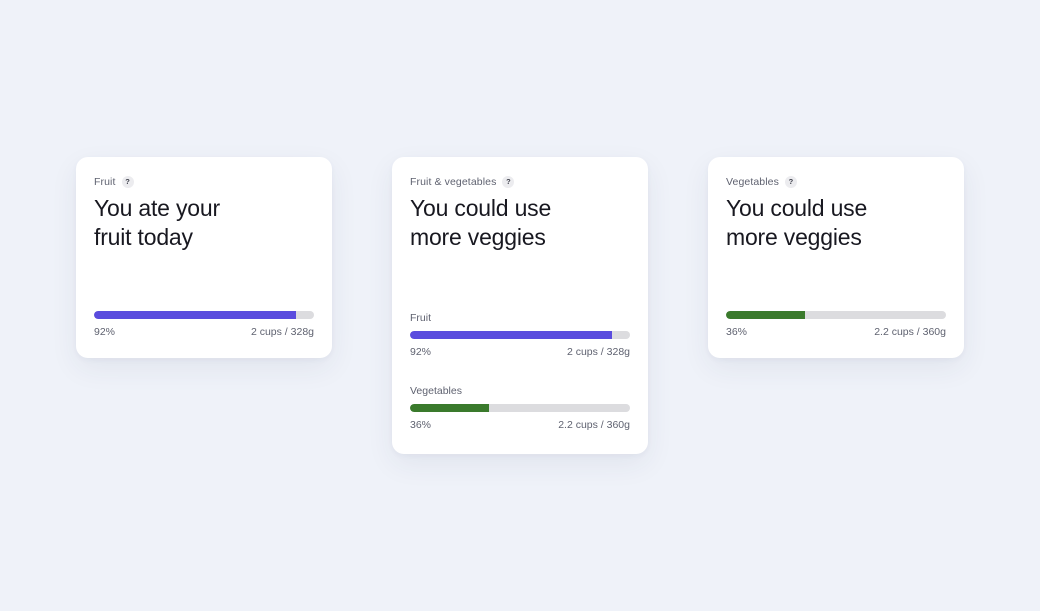 Image resolution: width=1040 pixels, height=611 pixels. Describe the element at coordinates (420, 318) in the screenshot. I see `metric-label: Fruit` at that location.